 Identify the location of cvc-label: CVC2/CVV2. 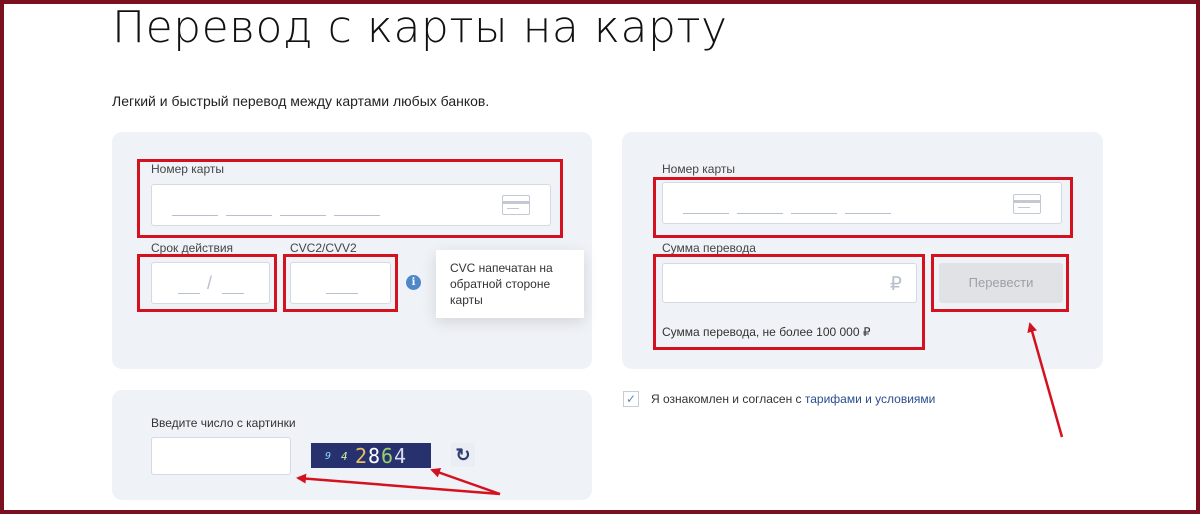
(323, 248).